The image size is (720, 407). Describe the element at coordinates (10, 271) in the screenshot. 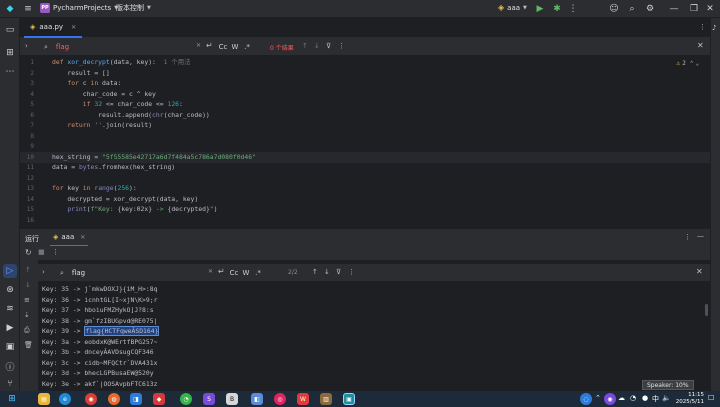

I see `run-tool-icon: ▷` at that location.